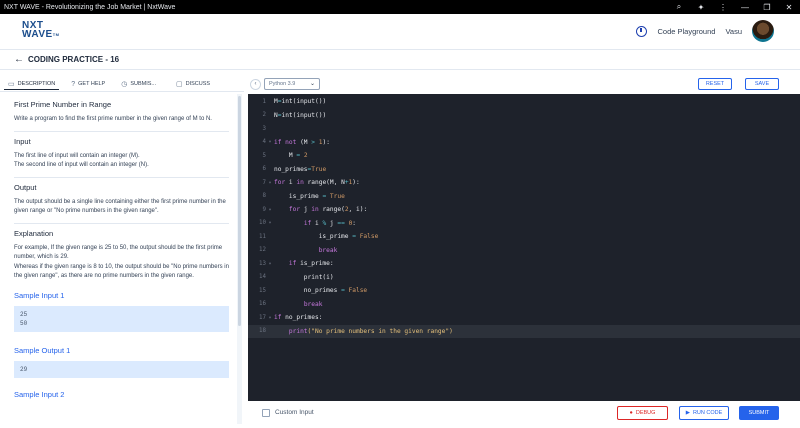 This screenshot has width=800, height=428. I want to click on code-text: M = 2, so click(291, 156).